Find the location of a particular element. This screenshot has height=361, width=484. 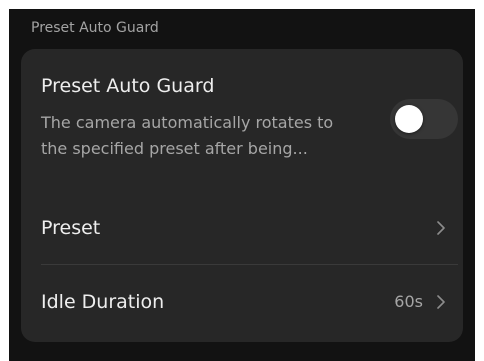

auto-guard-toggle is located at coordinates (424, 119).